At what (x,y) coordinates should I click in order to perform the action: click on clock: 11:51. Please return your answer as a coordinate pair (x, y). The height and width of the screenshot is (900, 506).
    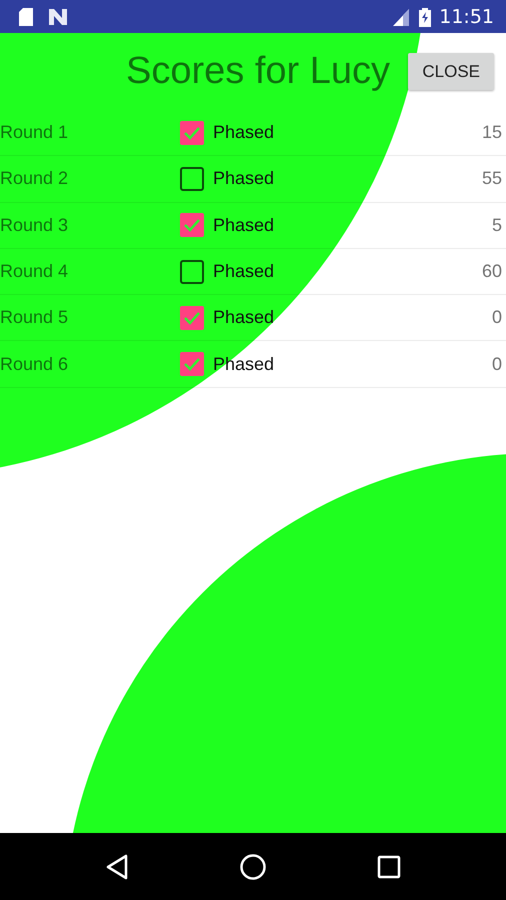
    Looking at the image, I should click on (466, 17).